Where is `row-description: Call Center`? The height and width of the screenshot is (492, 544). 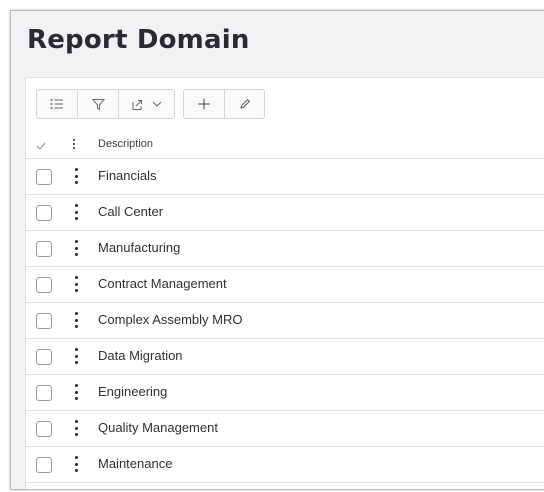
row-description: Call Center is located at coordinates (131, 211).